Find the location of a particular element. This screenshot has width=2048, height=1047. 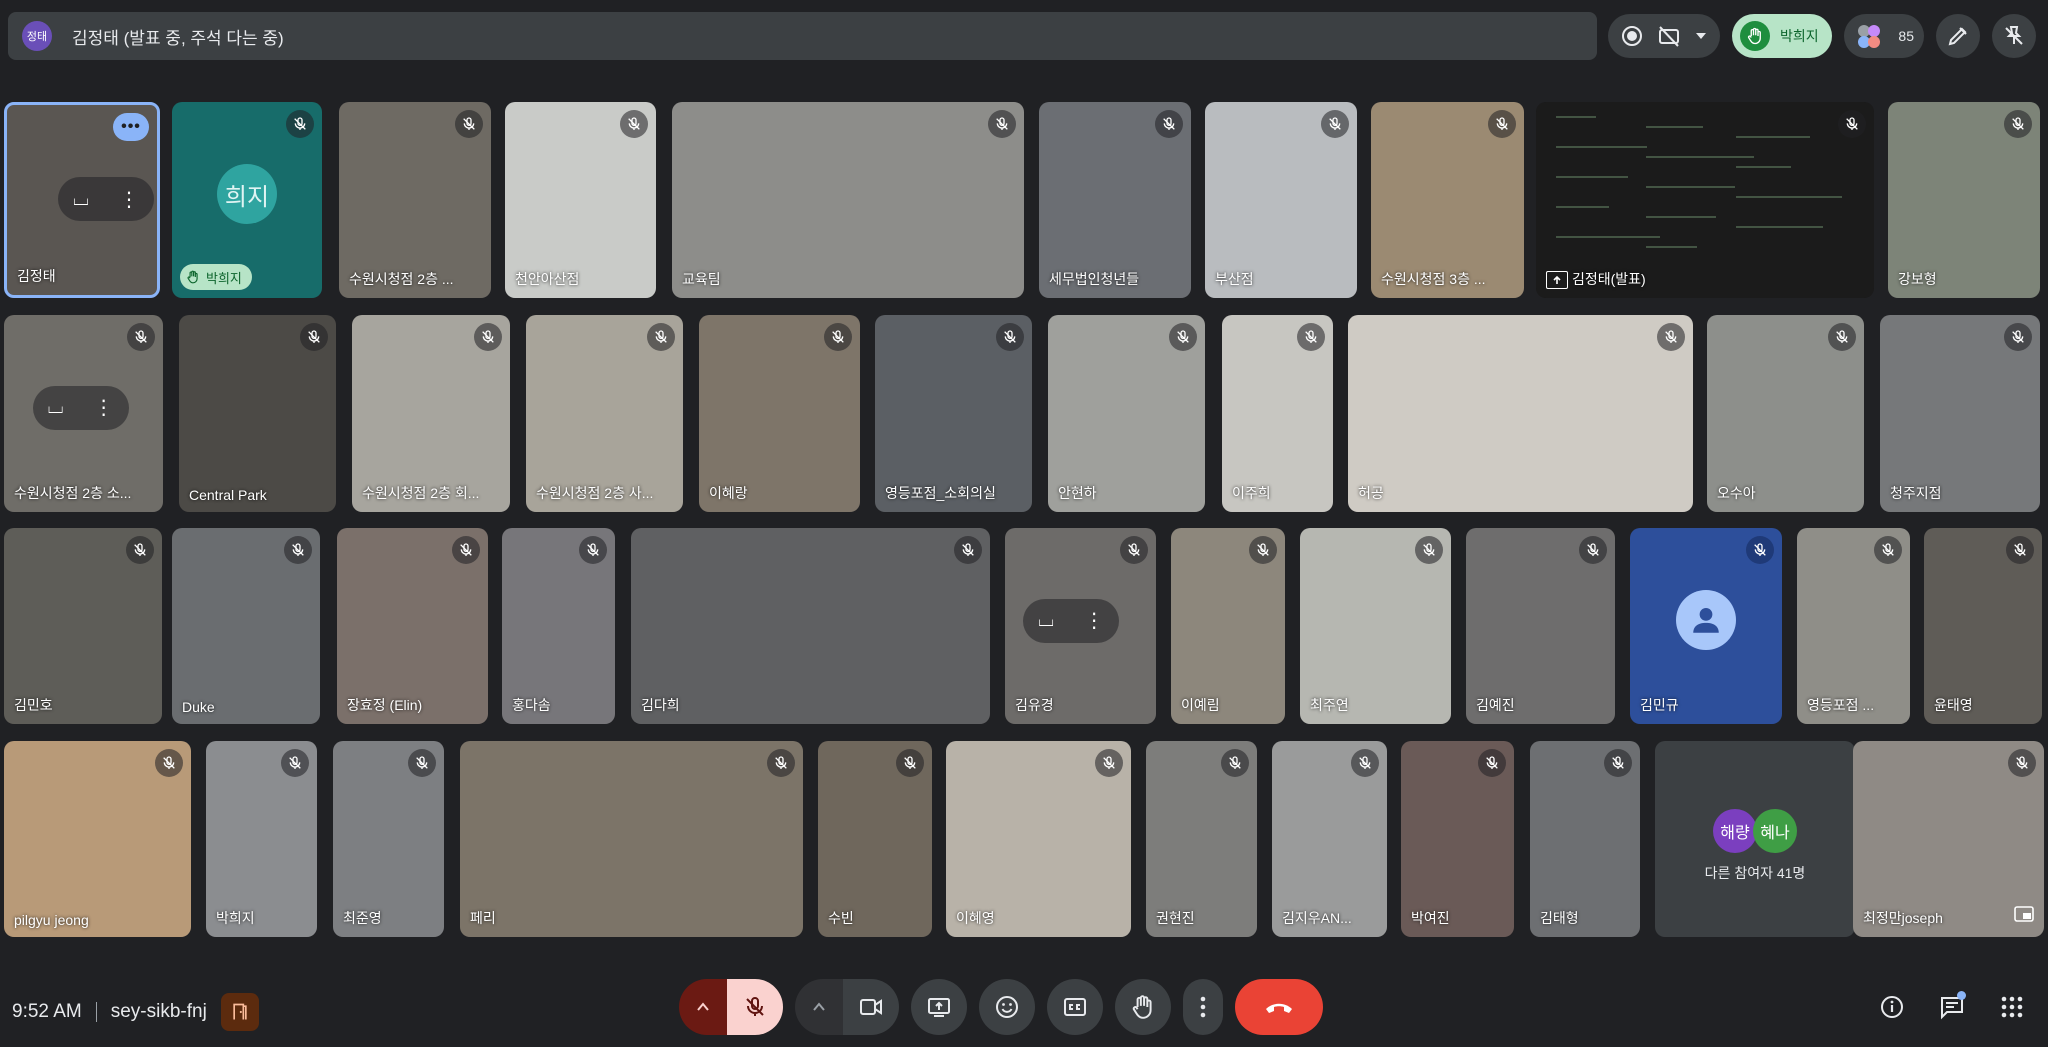

present-screen-button is located at coordinates (939, 1007).